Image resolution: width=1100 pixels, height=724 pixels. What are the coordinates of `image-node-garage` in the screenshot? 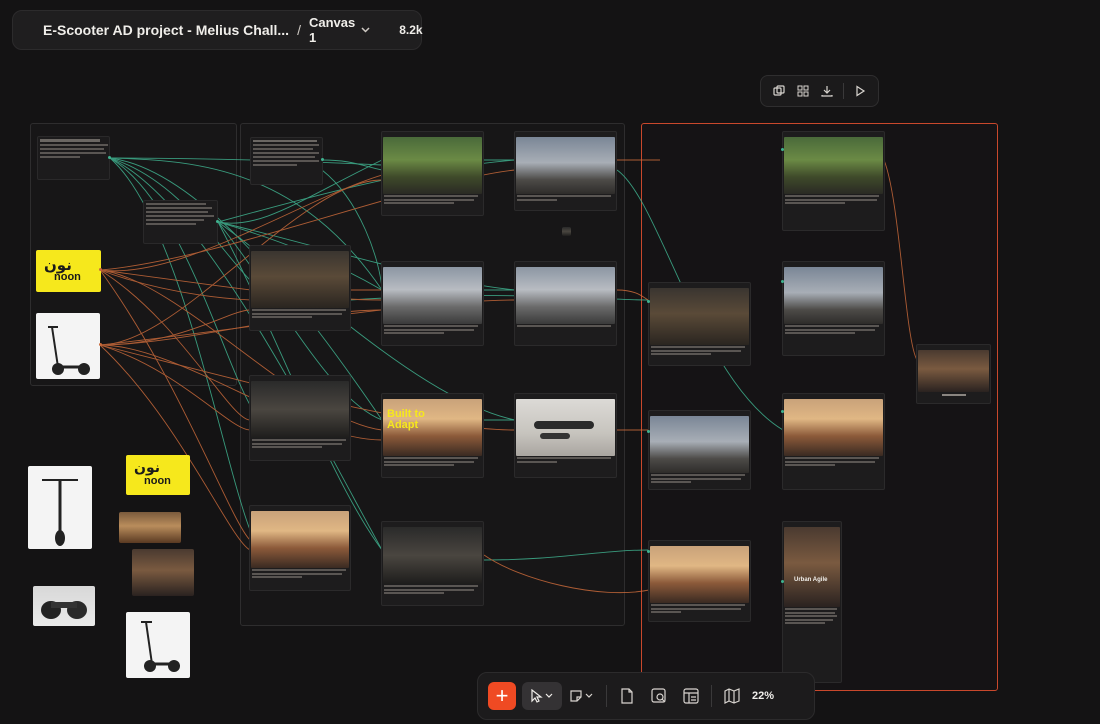 It's located at (300, 288).